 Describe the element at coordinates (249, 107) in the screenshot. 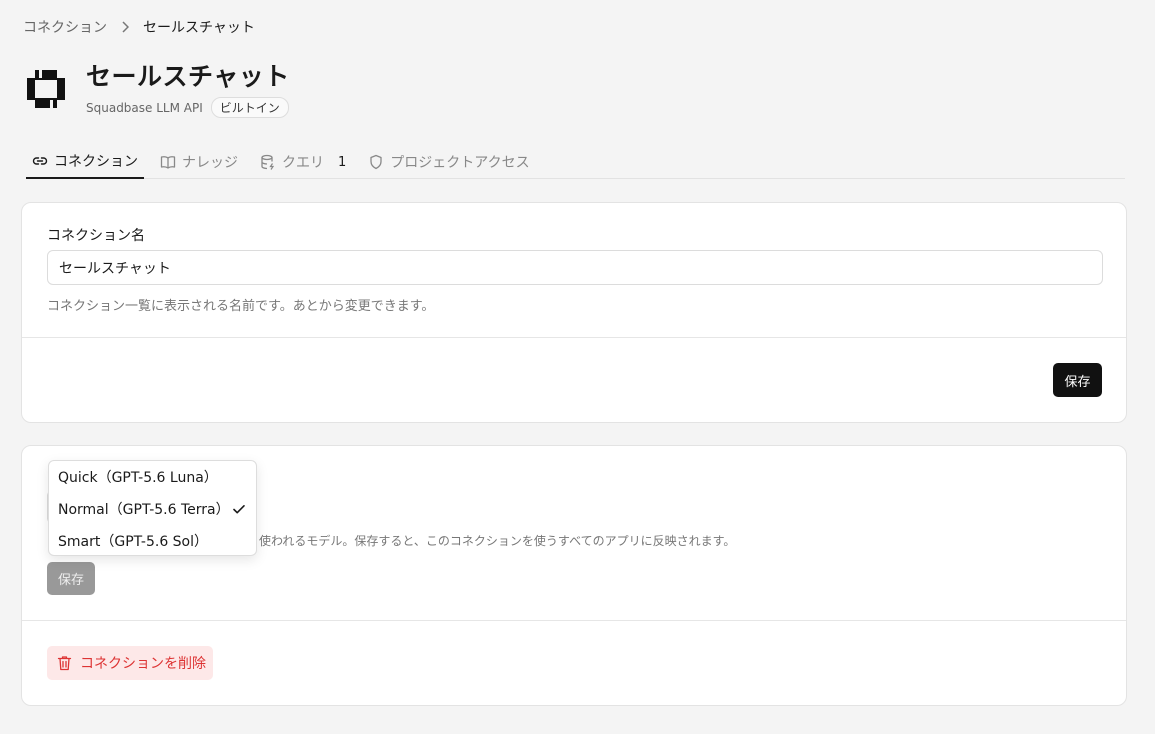

I see `builtin-badge: ビルトイン` at that location.